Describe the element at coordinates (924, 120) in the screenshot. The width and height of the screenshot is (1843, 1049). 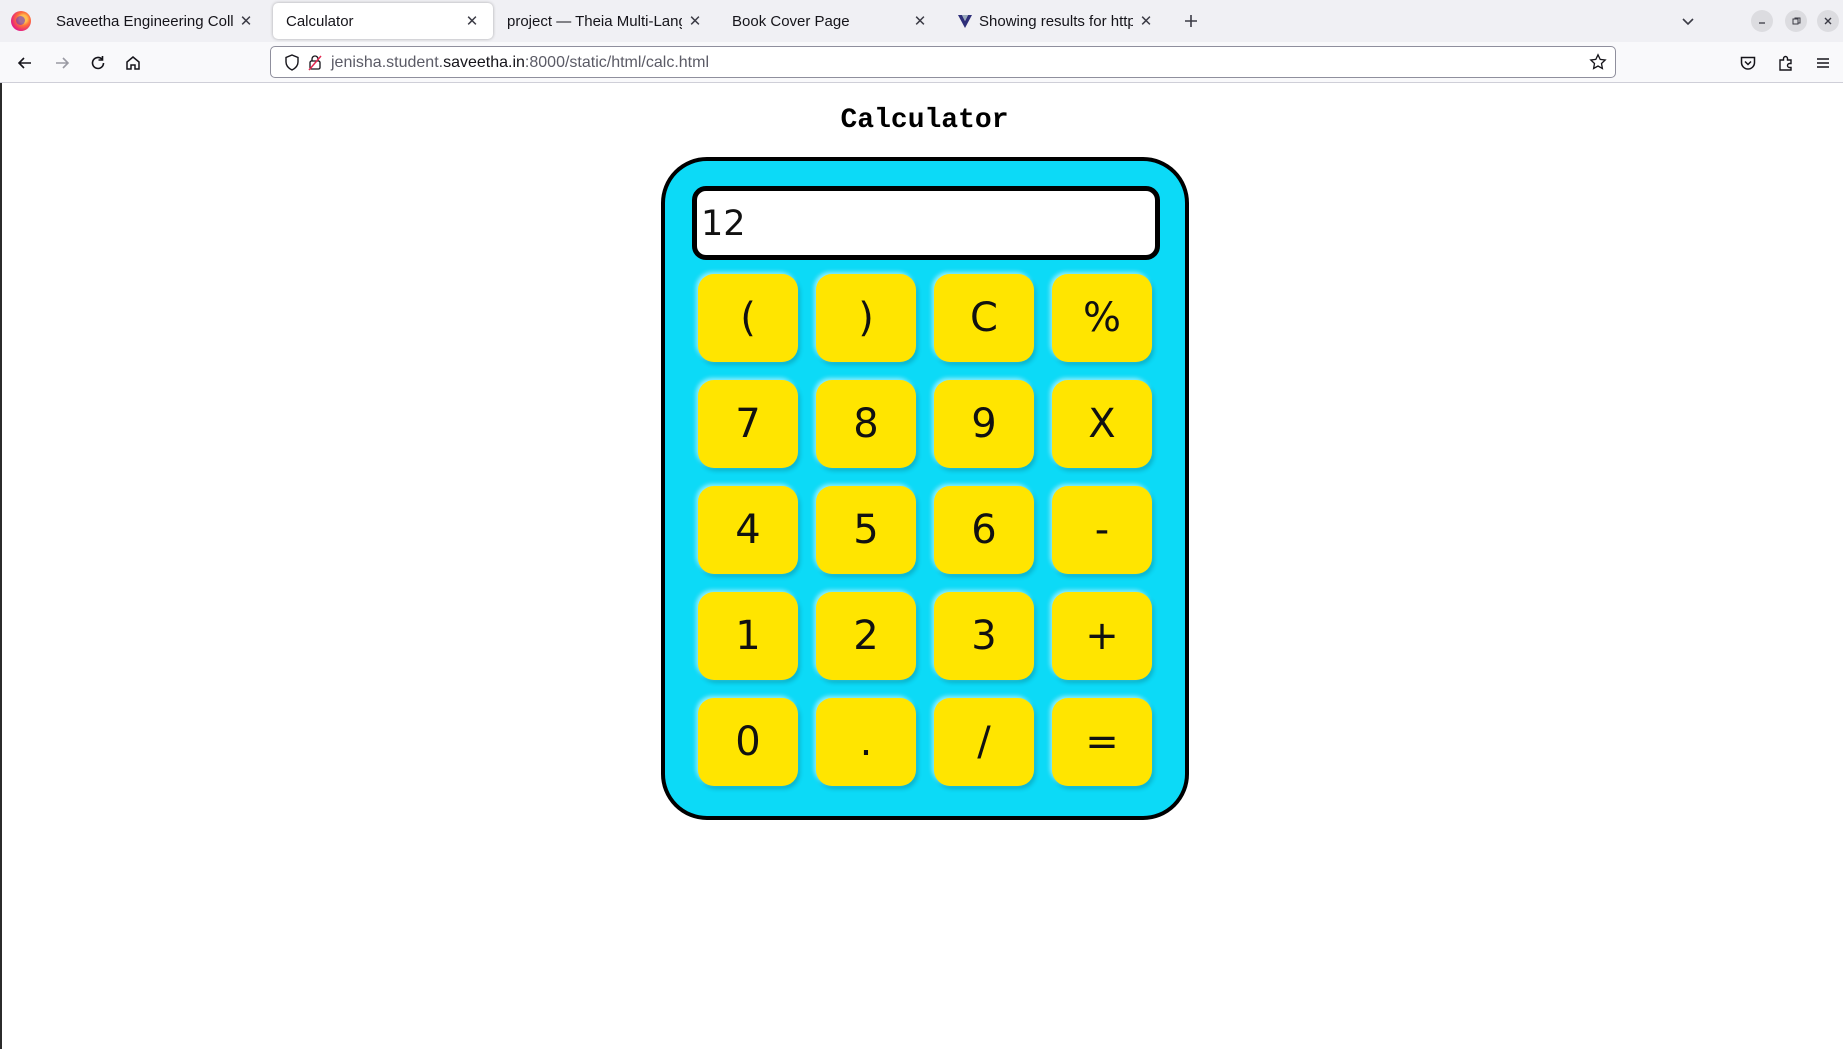
I see `page-title: Calculator` at that location.